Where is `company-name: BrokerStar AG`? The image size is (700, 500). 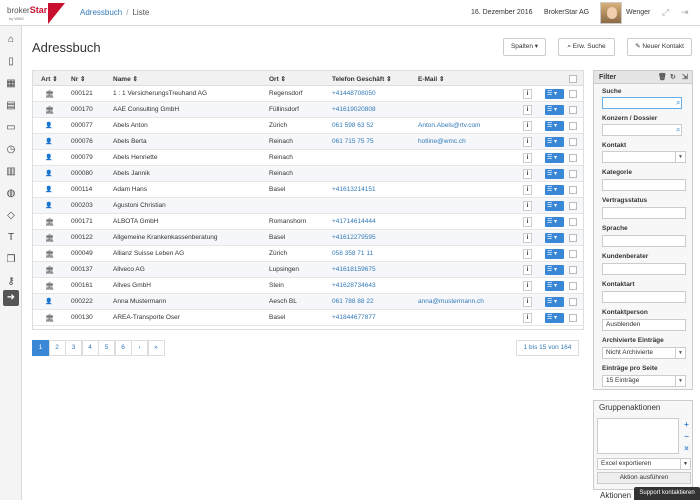 company-name: BrokerStar AG is located at coordinates (566, 12).